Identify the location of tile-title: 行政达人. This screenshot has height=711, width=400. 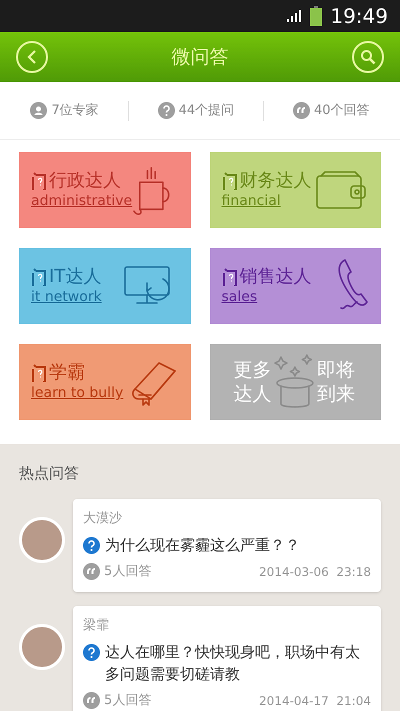
(85, 181).